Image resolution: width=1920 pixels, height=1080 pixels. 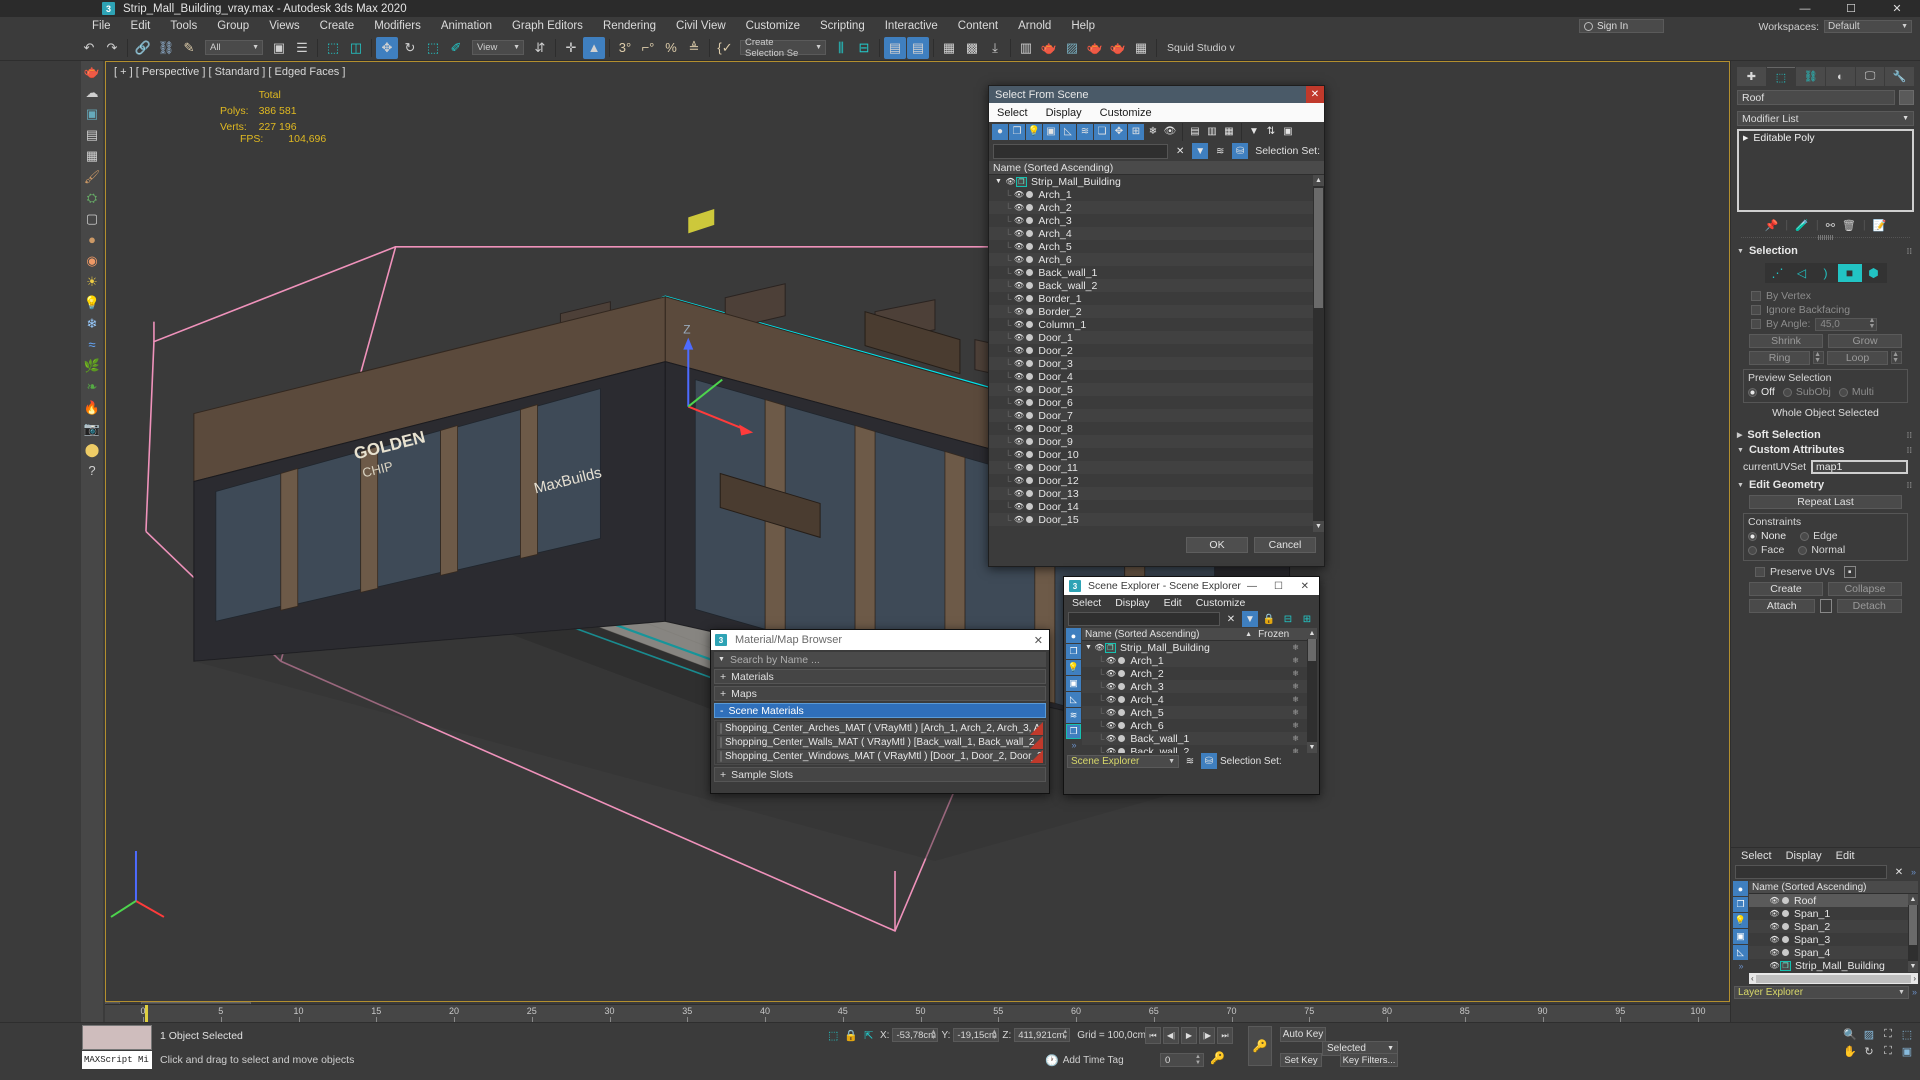 What do you see at coordinates (1073, 651) in the screenshot?
I see `filter-shapes-icon: ❐` at bounding box center [1073, 651].